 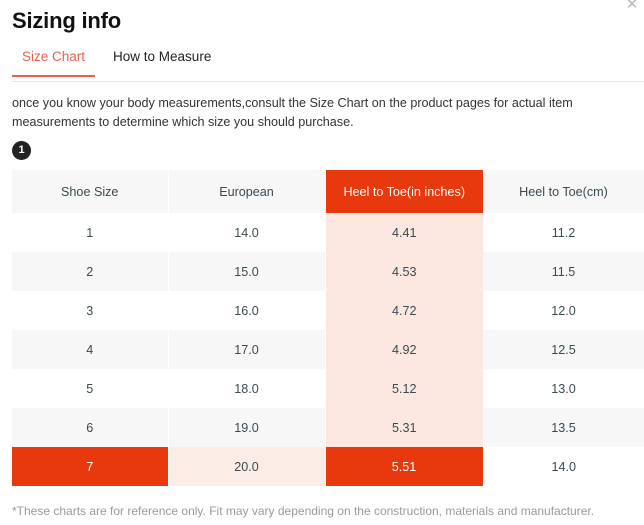 What do you see at coordinates (563, 310) in the screenshot?
I see `cell-heel-to-toe-cm: 12.0` at bounding box center [563, 310].